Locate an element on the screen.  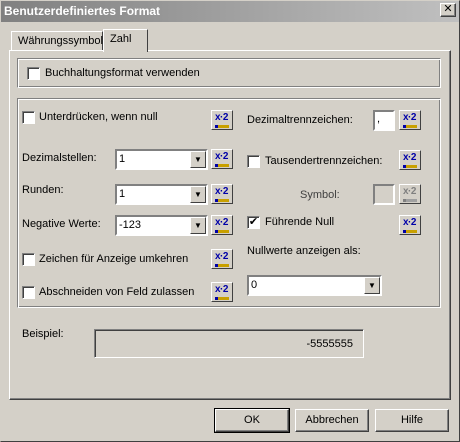
cancel-button: Abbrechen is located at coordinates (332, 420).